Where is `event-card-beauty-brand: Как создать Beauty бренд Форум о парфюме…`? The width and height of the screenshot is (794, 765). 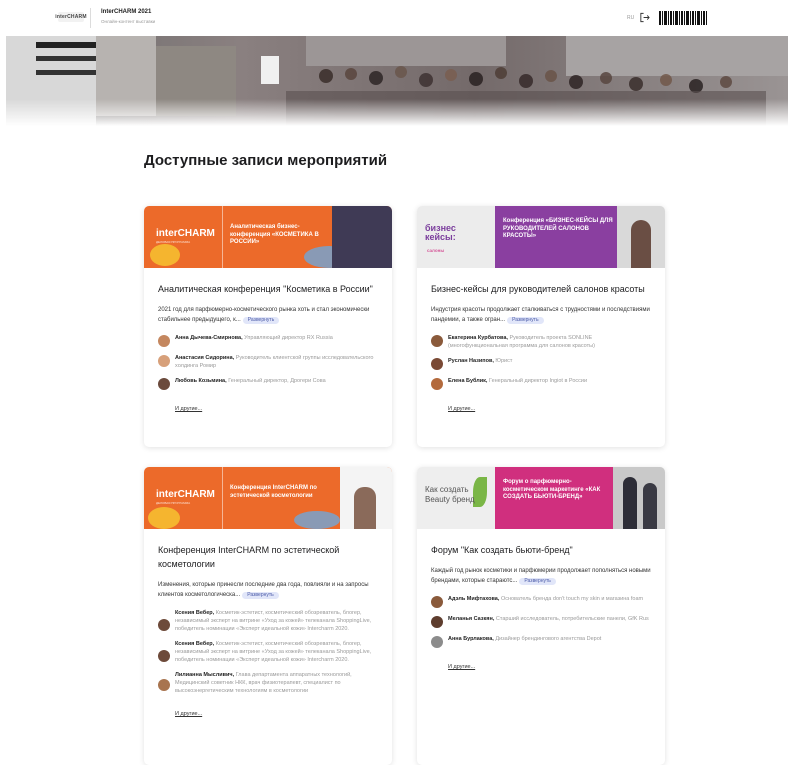
event-card-beauty-brand: Как создать Beauty бренд Форум о парфюме… is located at coordinates (541, 616).